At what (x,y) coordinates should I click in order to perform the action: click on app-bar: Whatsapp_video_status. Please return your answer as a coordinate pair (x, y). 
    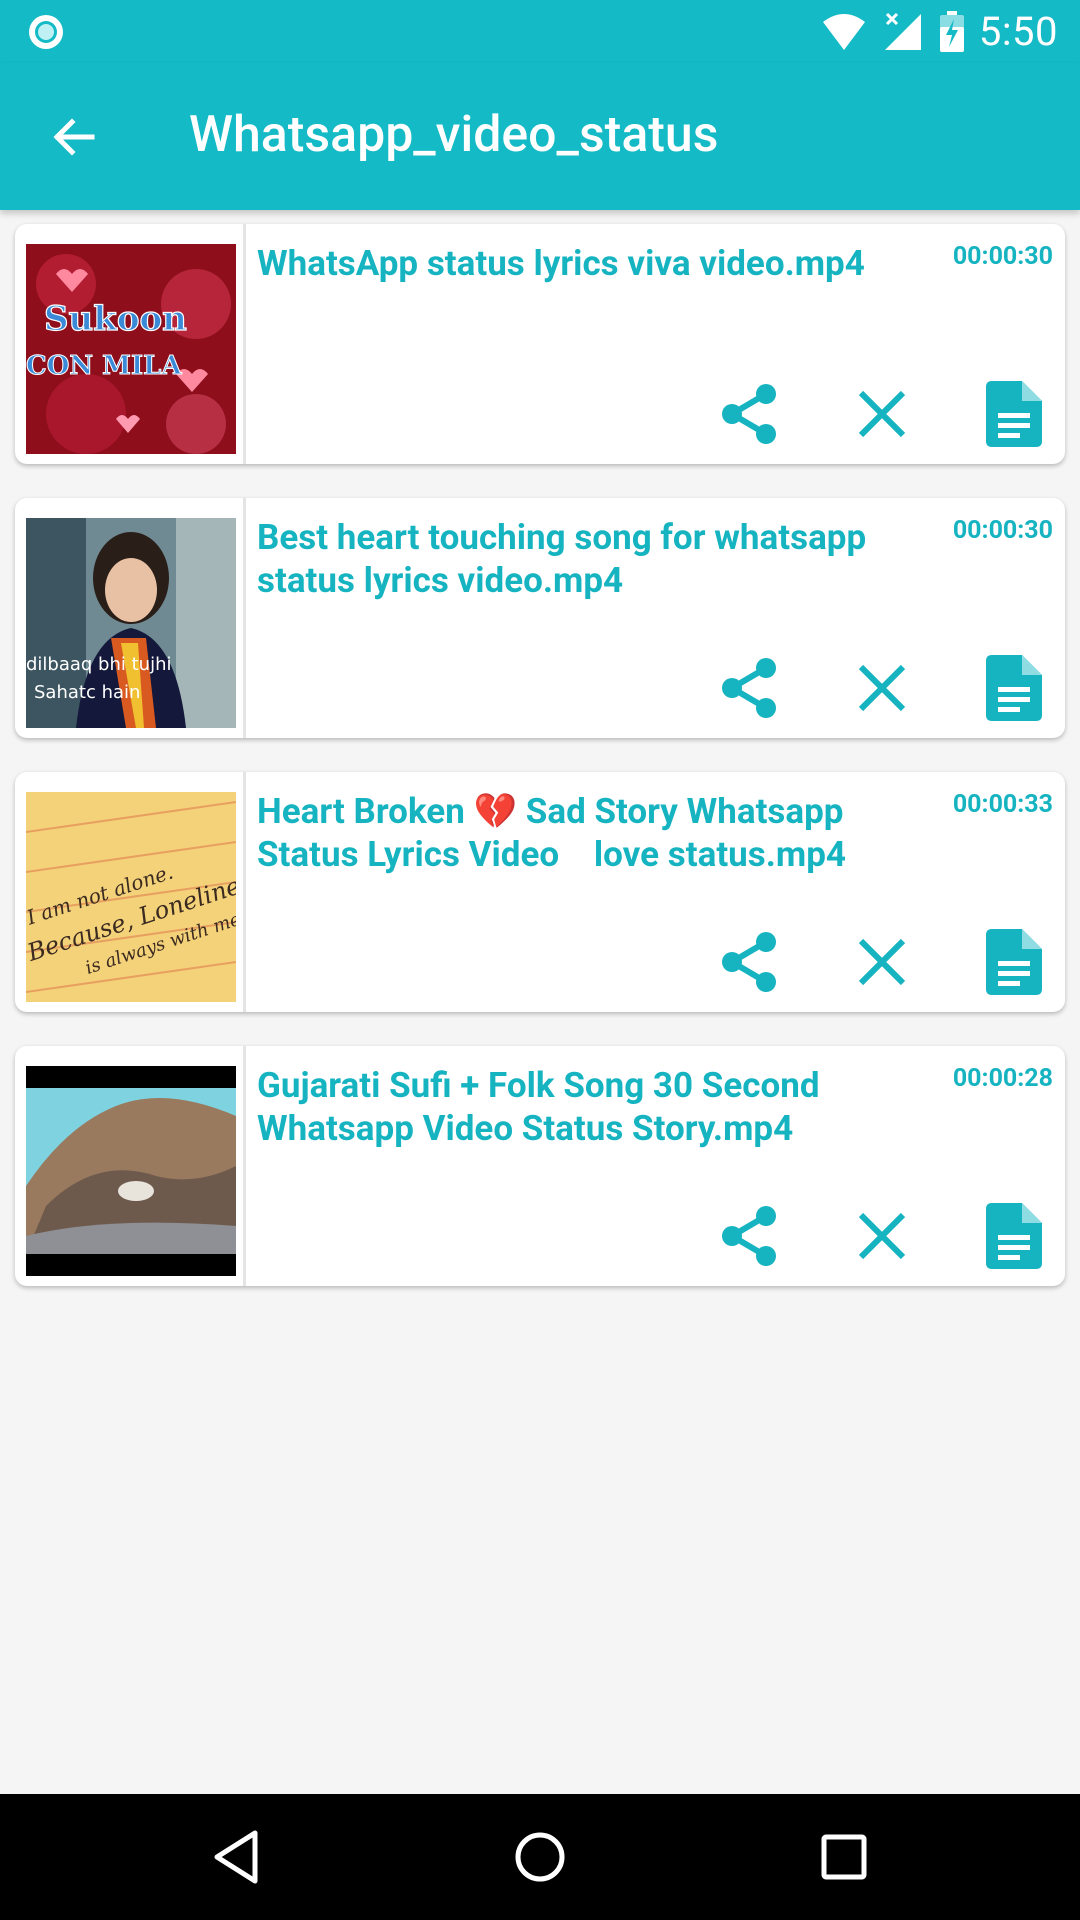
    Looking at the image, I should click on (540, 136).